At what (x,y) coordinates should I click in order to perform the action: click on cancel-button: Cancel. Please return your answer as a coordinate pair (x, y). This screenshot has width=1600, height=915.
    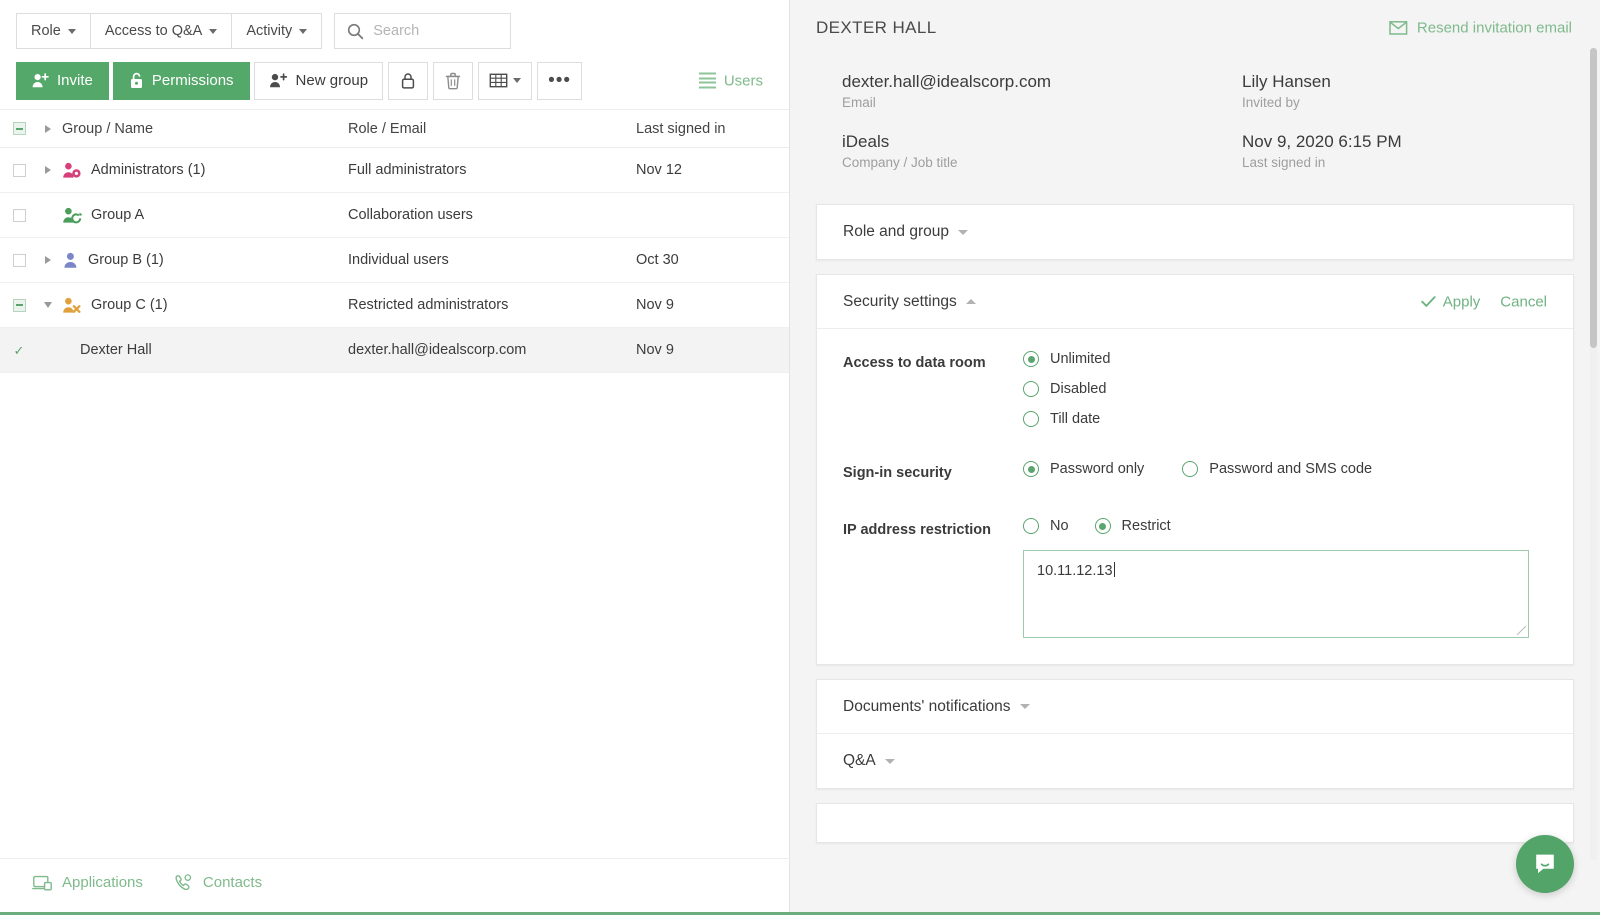
    Looking at the image, I should click on (1523, 301).